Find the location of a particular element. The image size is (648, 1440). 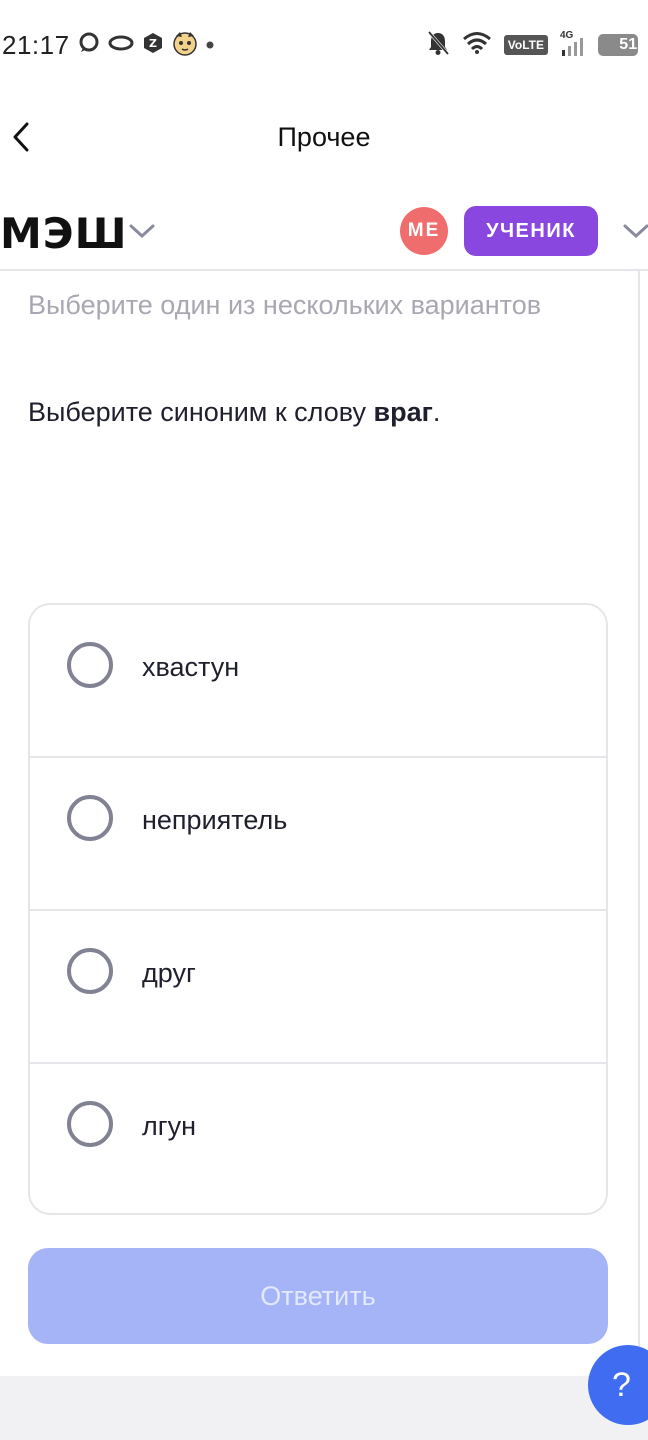

svg-text: Z is located at coordinates (153, 43).